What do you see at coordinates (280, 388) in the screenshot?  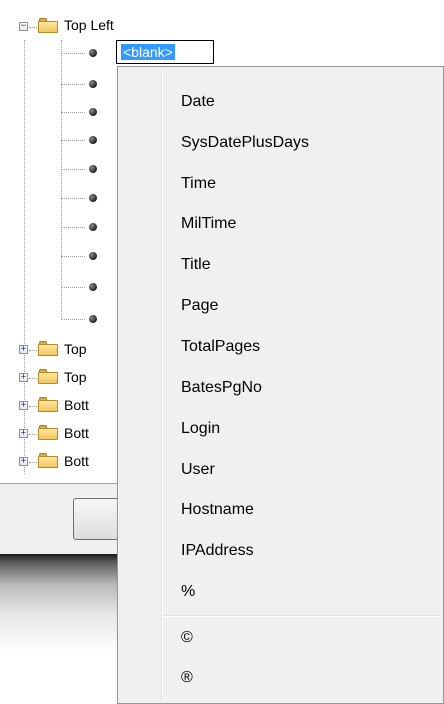 I see `menu-item-batespgno: BatesPgNo` at bounding box center [280, 388].